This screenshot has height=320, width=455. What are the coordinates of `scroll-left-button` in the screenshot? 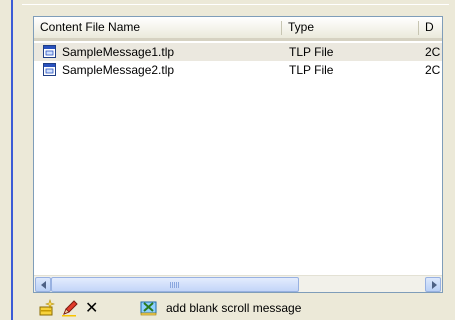 It's located at (43, 284).